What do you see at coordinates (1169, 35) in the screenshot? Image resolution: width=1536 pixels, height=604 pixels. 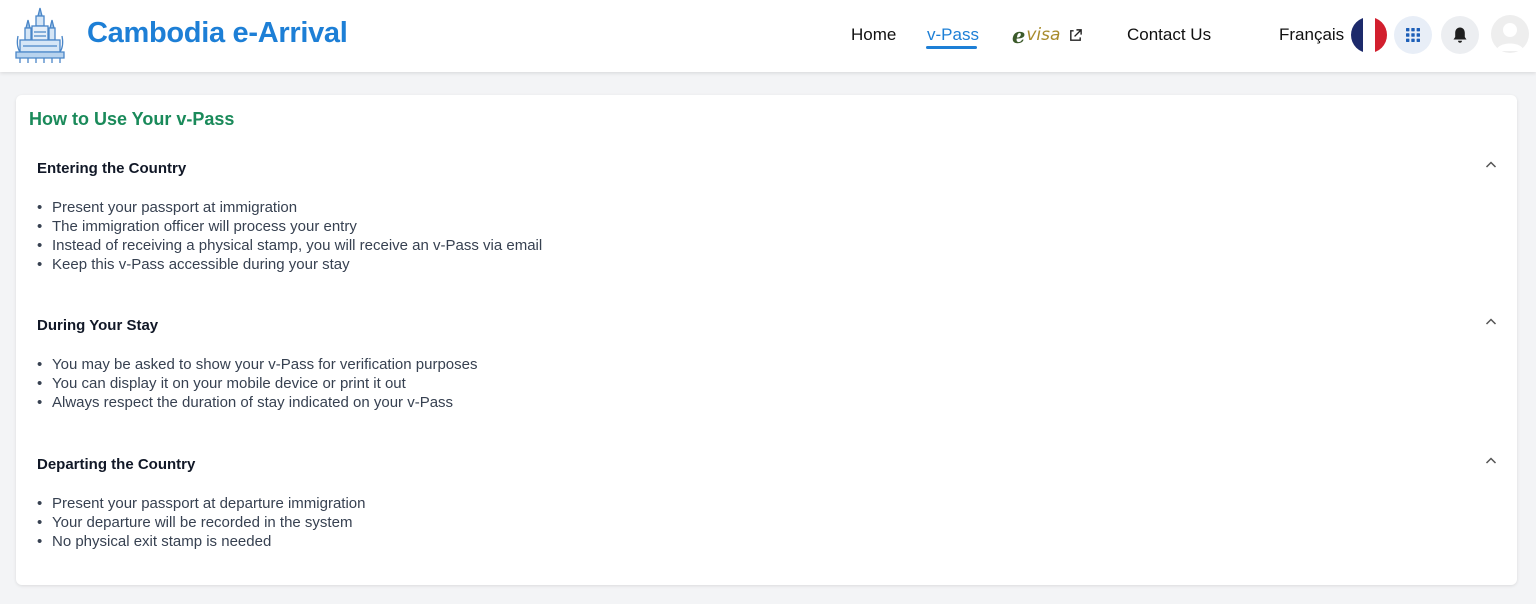 I see `nav-contact-link: Contact Us` at bounding box center [1169, 35].